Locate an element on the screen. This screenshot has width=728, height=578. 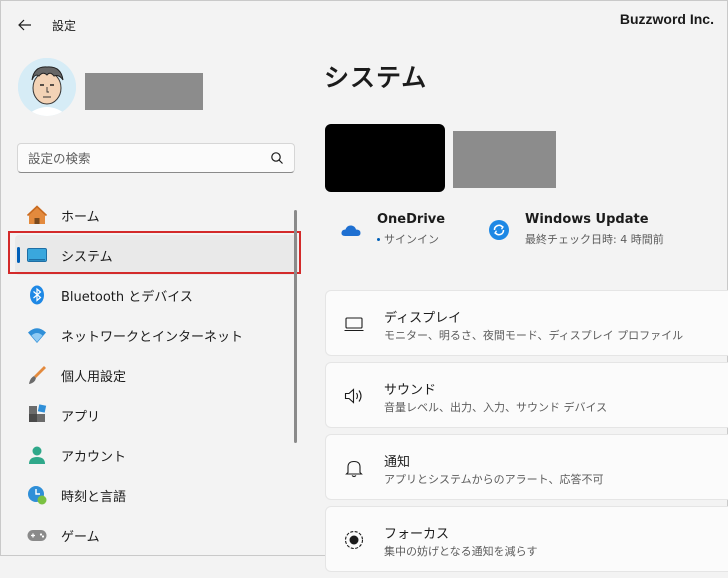
onedrive-icon is located at coordinates (351, 230).